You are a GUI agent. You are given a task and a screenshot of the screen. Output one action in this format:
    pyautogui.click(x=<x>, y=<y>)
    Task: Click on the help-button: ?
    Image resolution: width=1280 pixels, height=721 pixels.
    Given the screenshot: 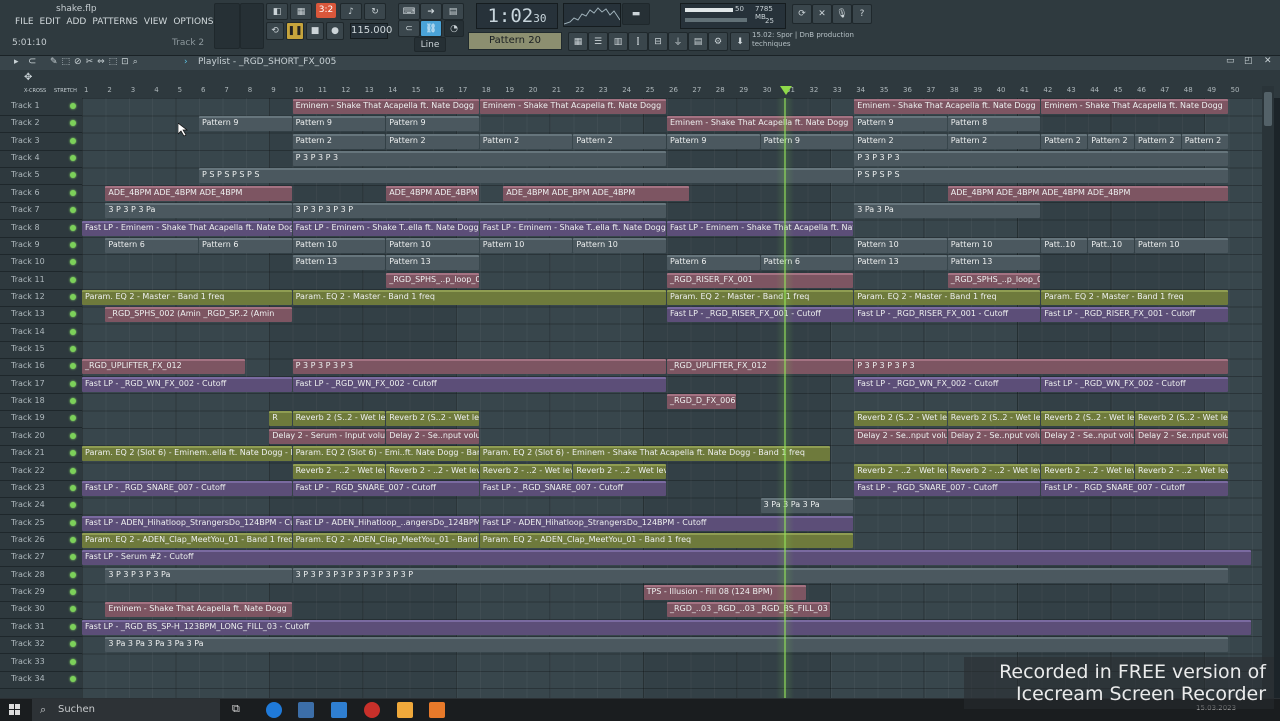 What is the action you would take?
    pyautogui.click(x=862, y=14)
    